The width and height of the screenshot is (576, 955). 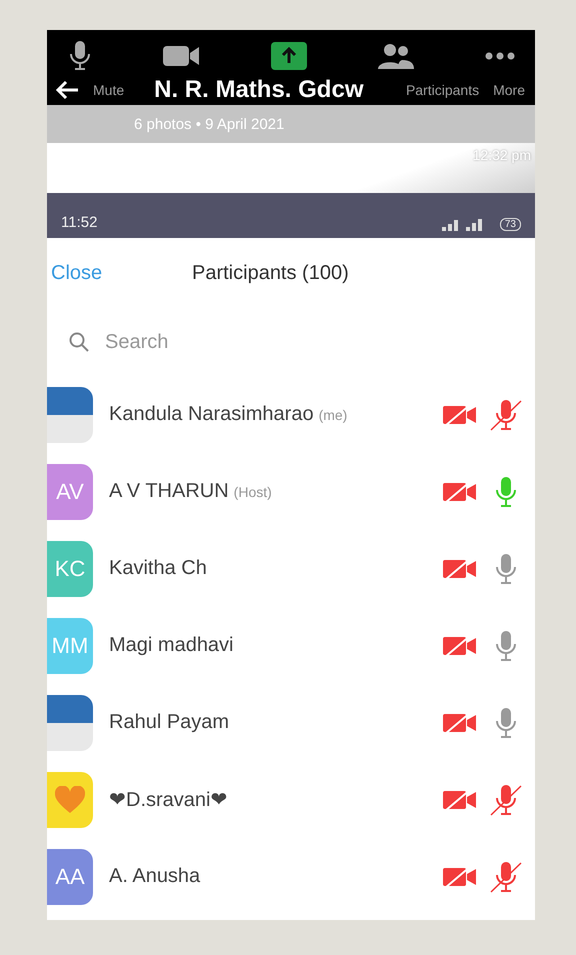 I want to click on participant-name: ❤D.sravani❤, so click(x=168, y=800).